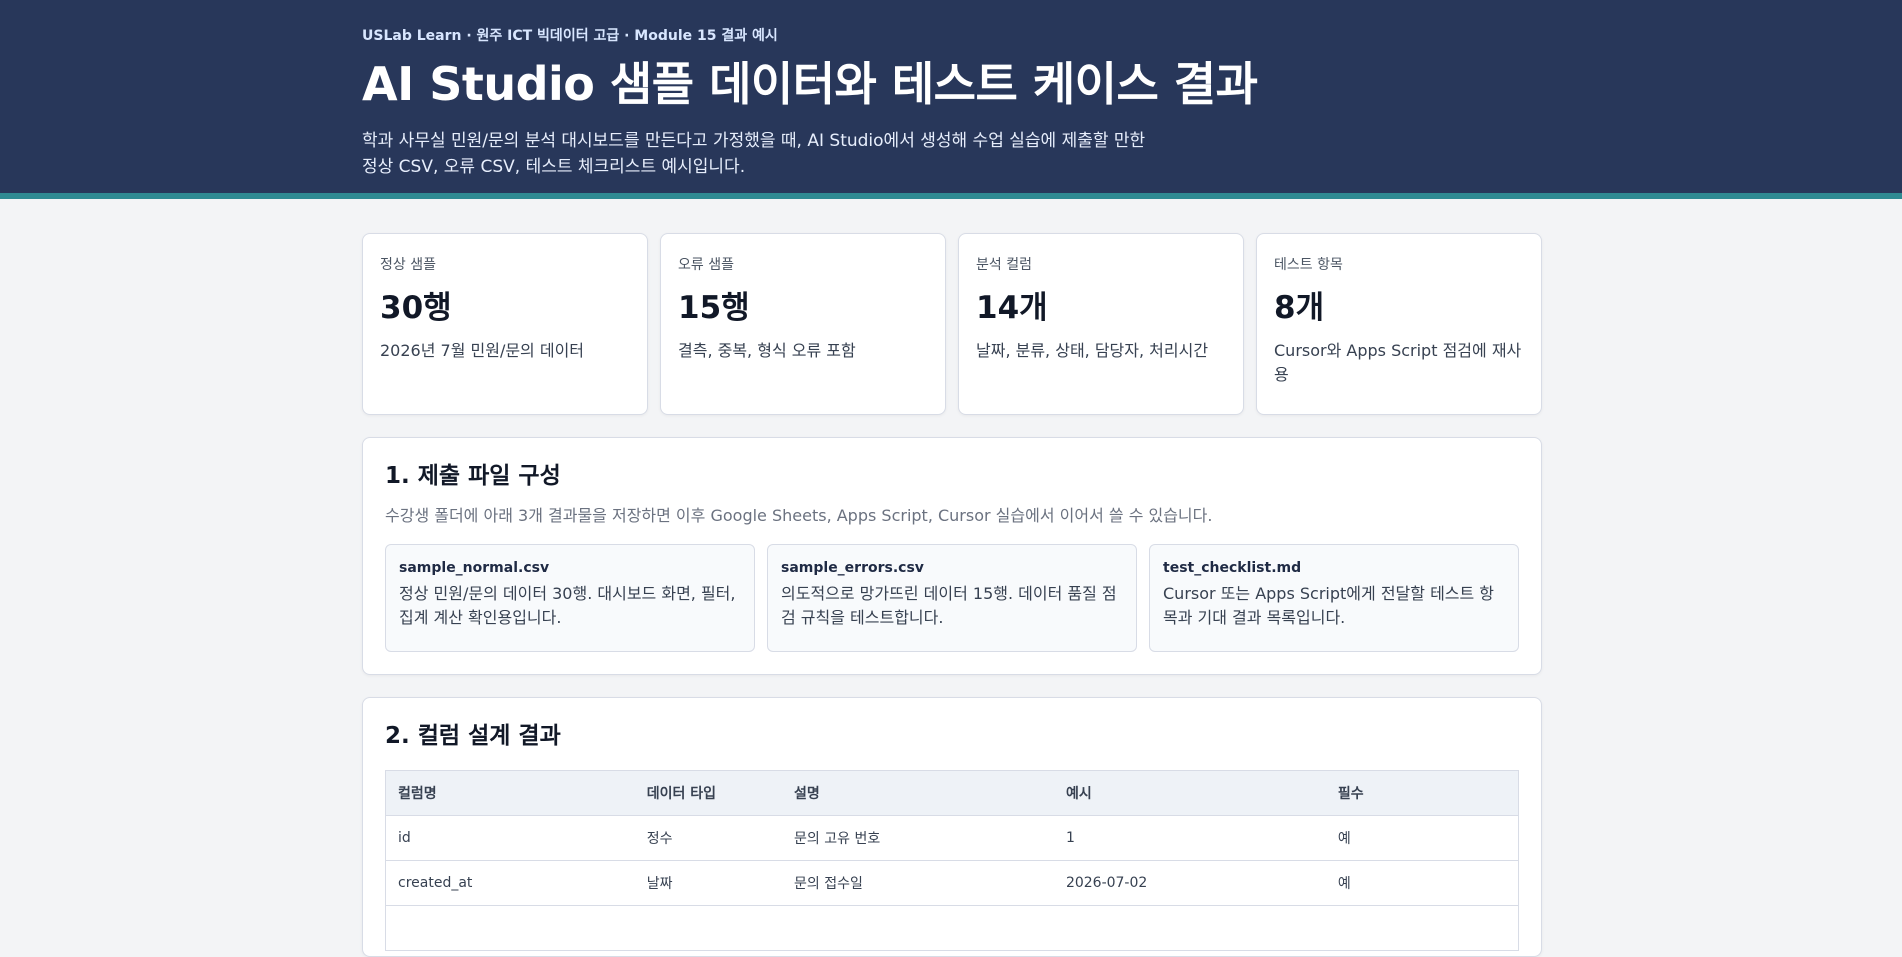 This screenshot has height=957, width=1902. What do you see at coordinates (1399, 324) in the screenshot?
I see `stat-card-tests: 테스트 항목 8개 Cursor와 Apps Script 점검에 재사용` at bounding box center [1399, 324].